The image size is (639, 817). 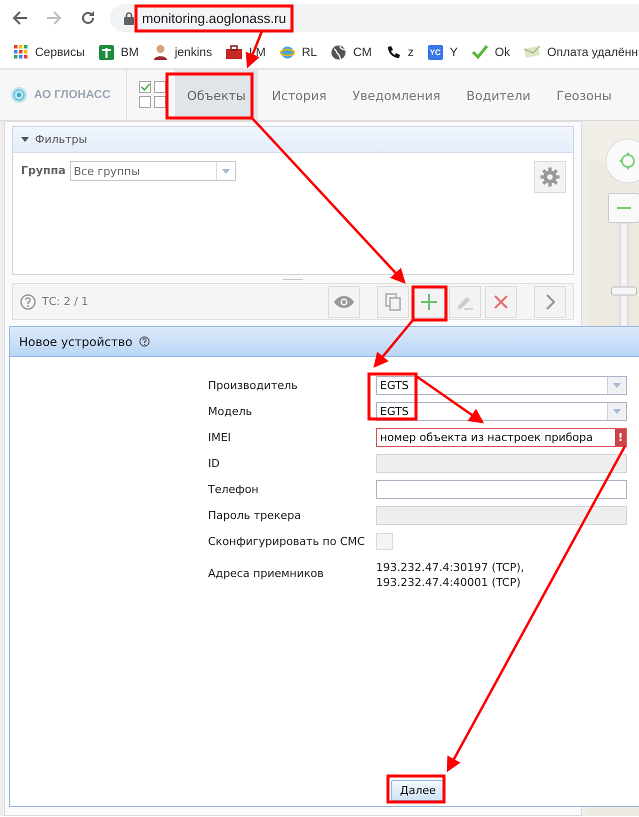 I want to click on receiver-address: 193.232.47.4:30197 (TCP),, so click(x=450, y=567).